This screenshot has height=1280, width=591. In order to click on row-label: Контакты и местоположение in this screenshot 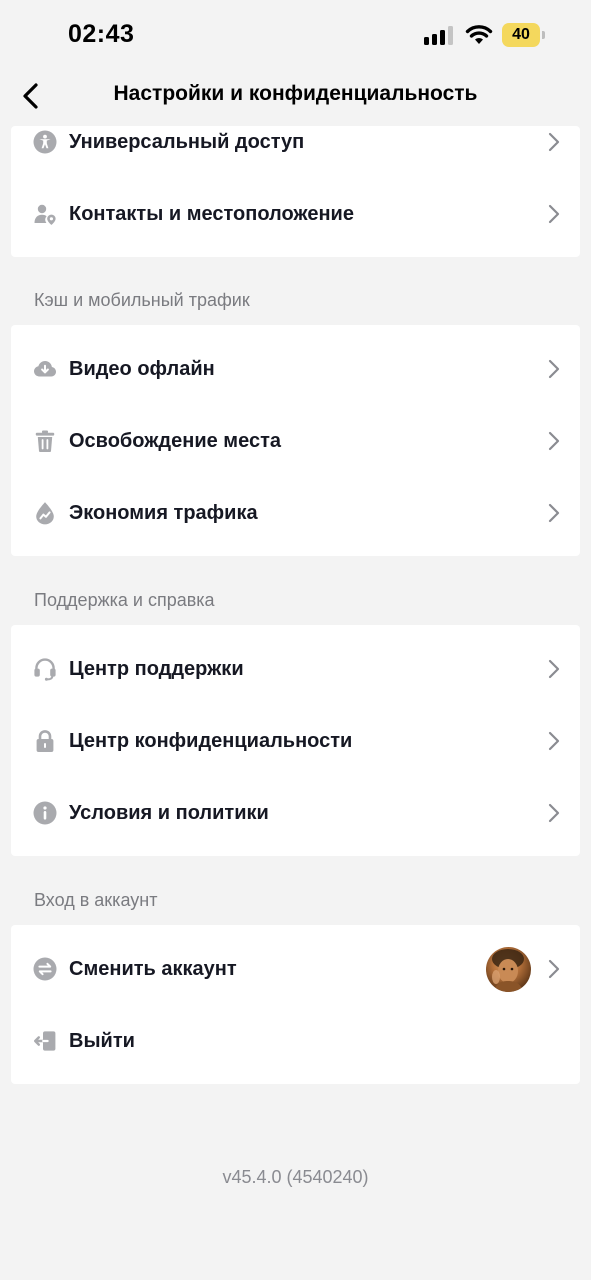, I will do `click(211, 213)`.